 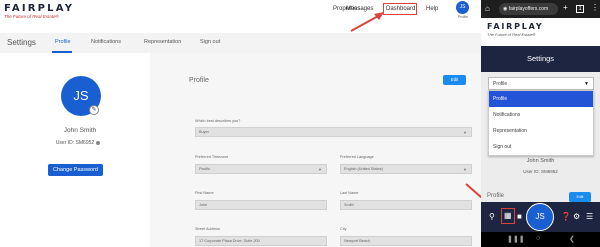 I want to click on hamburger-menu-icon: ☰, so click(x=589, y=216).